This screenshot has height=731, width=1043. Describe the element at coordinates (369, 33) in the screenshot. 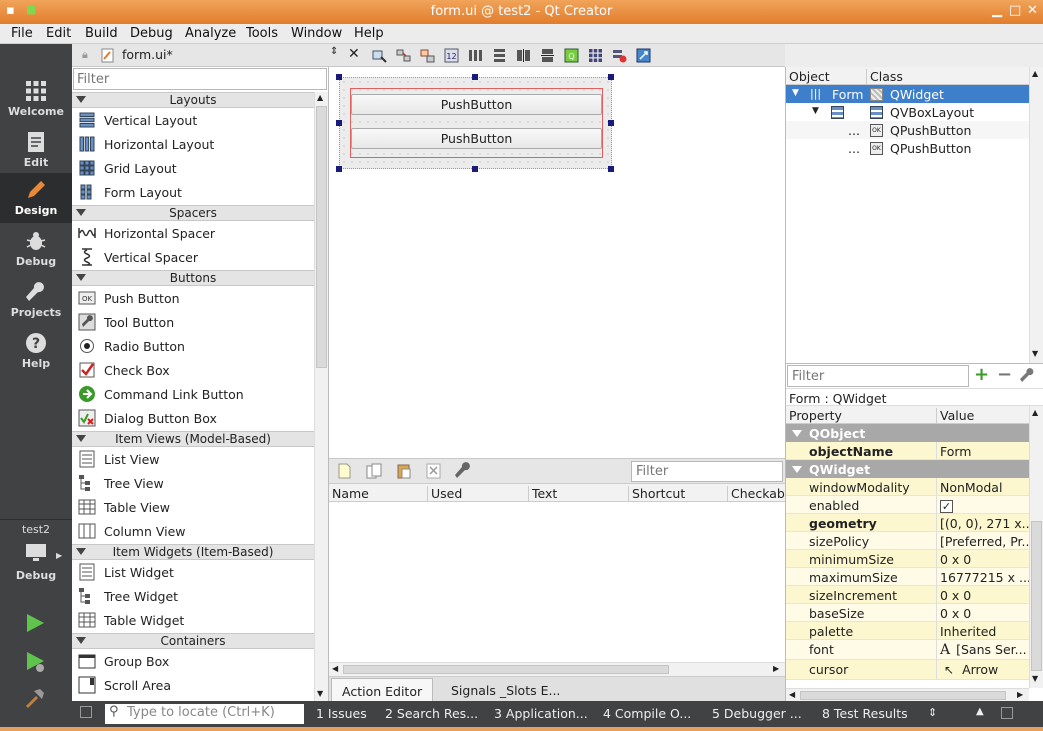

I see `menu-help: Help` at that location.